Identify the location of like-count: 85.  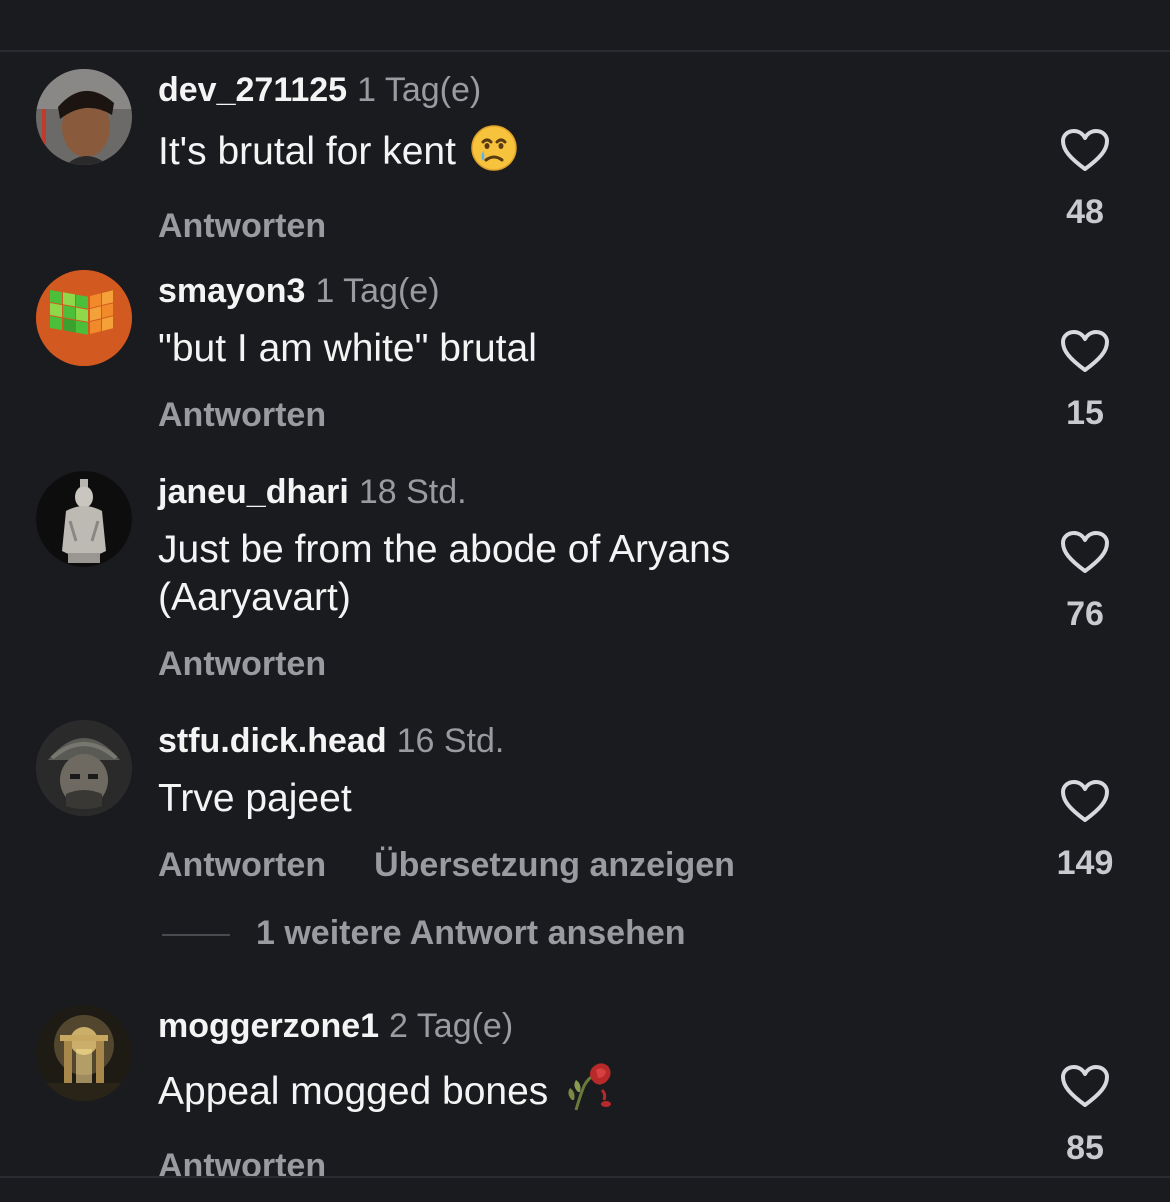
(1085, 1148).